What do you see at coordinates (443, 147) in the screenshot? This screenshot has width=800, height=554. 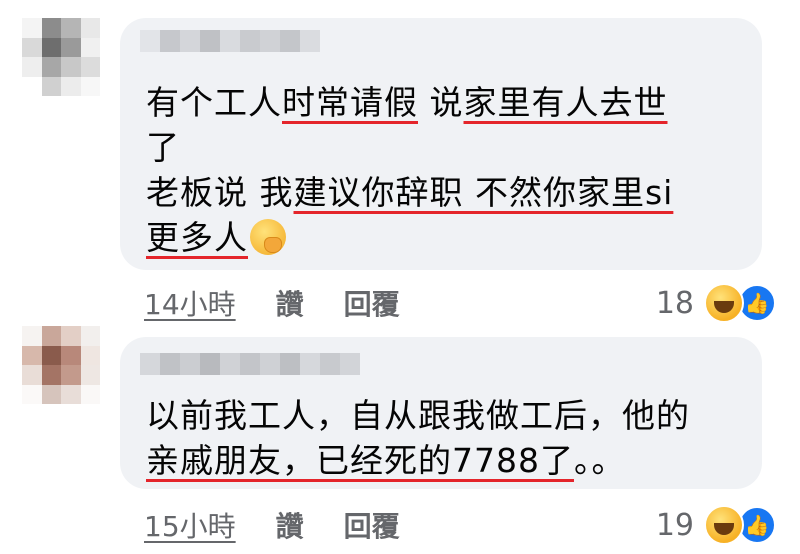 I see `comment-line: 了` at bounding box center [443, 147].